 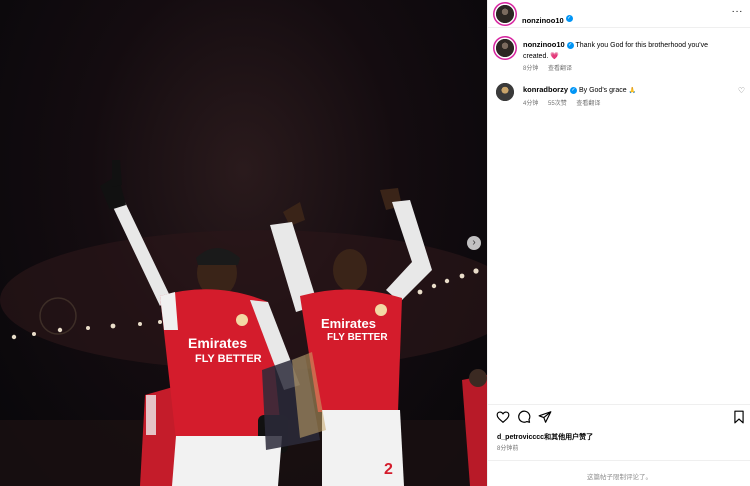 I want to click on comment-body: By God's grace, so click(x=602, y=90).